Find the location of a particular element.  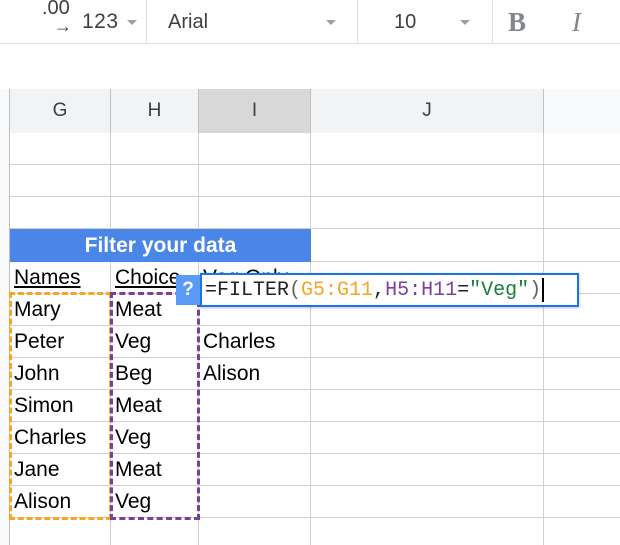

cell-g8: Simon is located at coordinates (60, 406).